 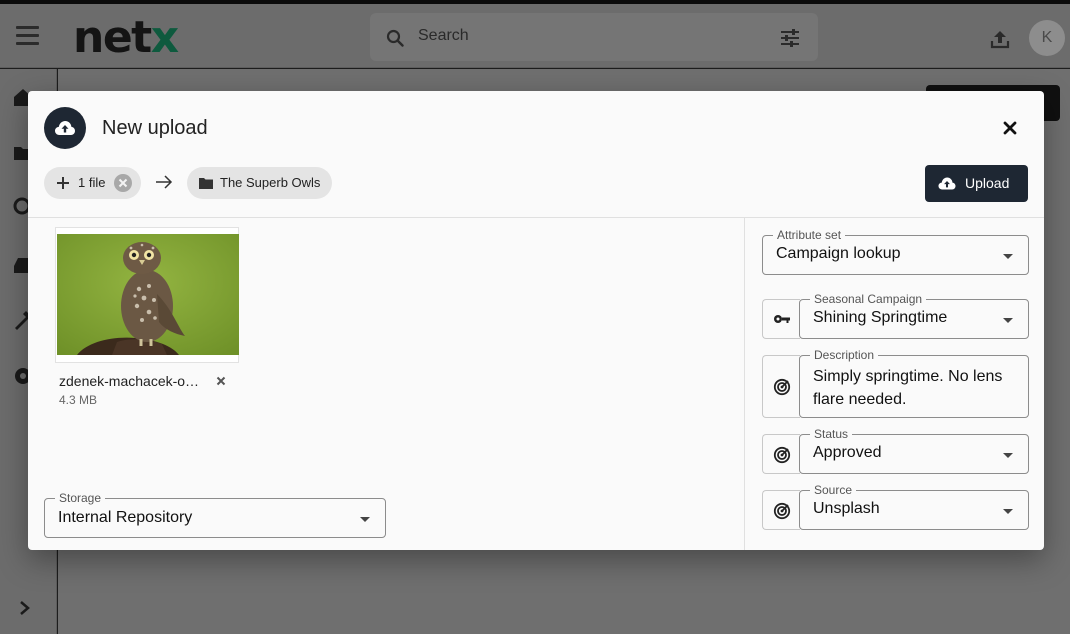 I want to click on upload-button: Upload, so click(x=976, y=183).